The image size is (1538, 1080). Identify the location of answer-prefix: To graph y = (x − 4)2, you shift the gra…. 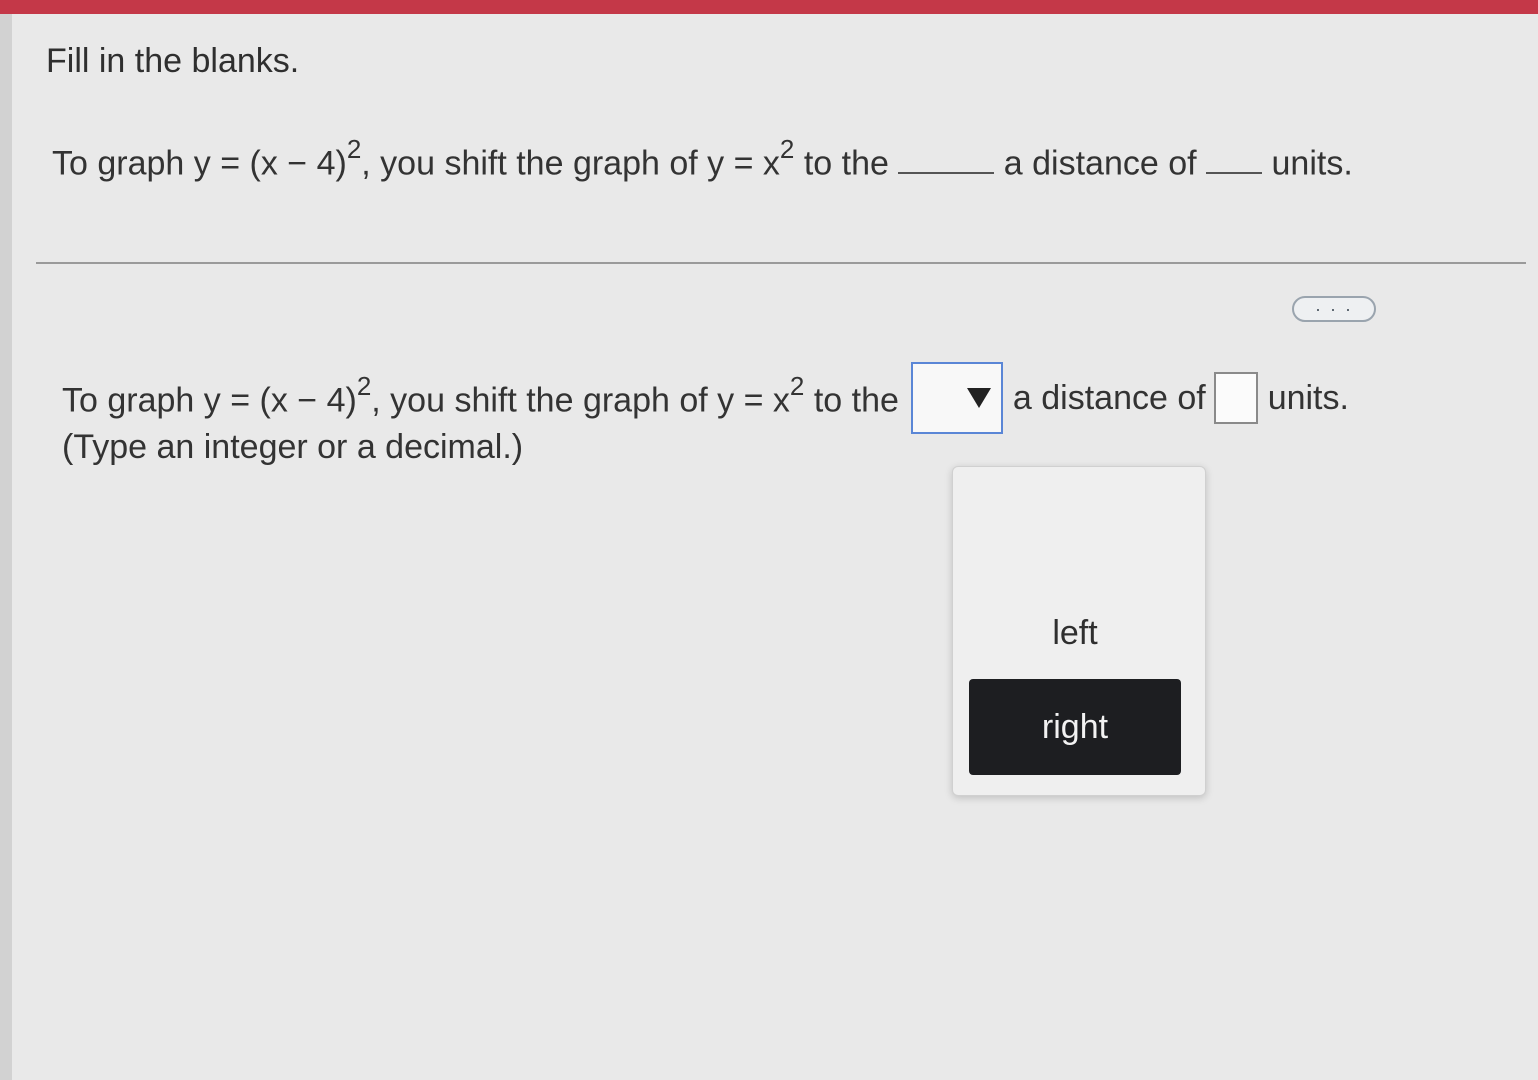
(480, 395).